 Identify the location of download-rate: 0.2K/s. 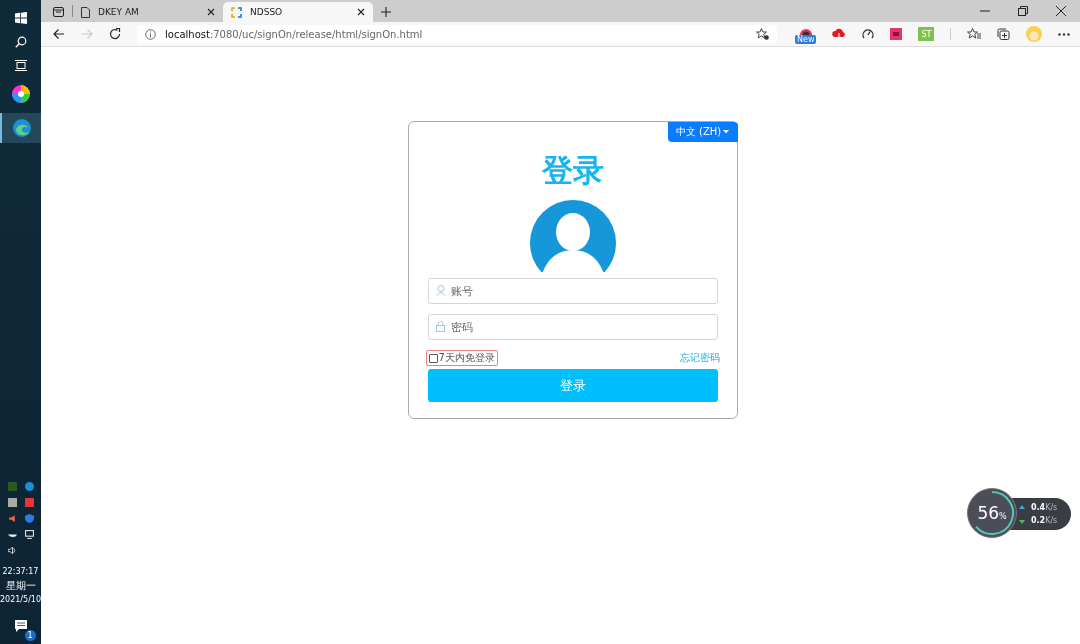
(1044, 520).